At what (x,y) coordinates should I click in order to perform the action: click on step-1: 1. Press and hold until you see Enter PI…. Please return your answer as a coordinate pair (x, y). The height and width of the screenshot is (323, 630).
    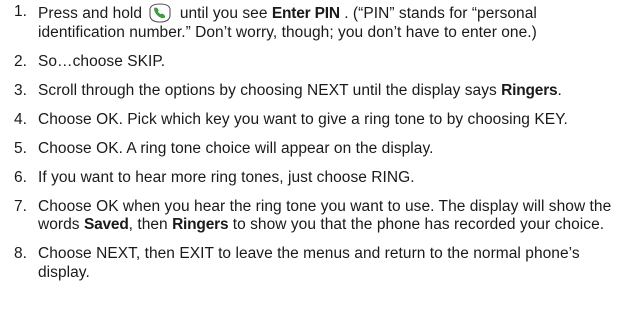
    Looking at the image, I should click on (311, 22).